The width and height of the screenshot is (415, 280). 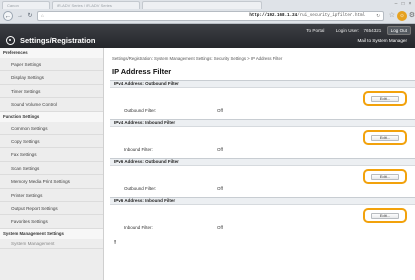 I want to click on sidebar-item-paper-settings: Paper Settings, so click(x=51, y=65).